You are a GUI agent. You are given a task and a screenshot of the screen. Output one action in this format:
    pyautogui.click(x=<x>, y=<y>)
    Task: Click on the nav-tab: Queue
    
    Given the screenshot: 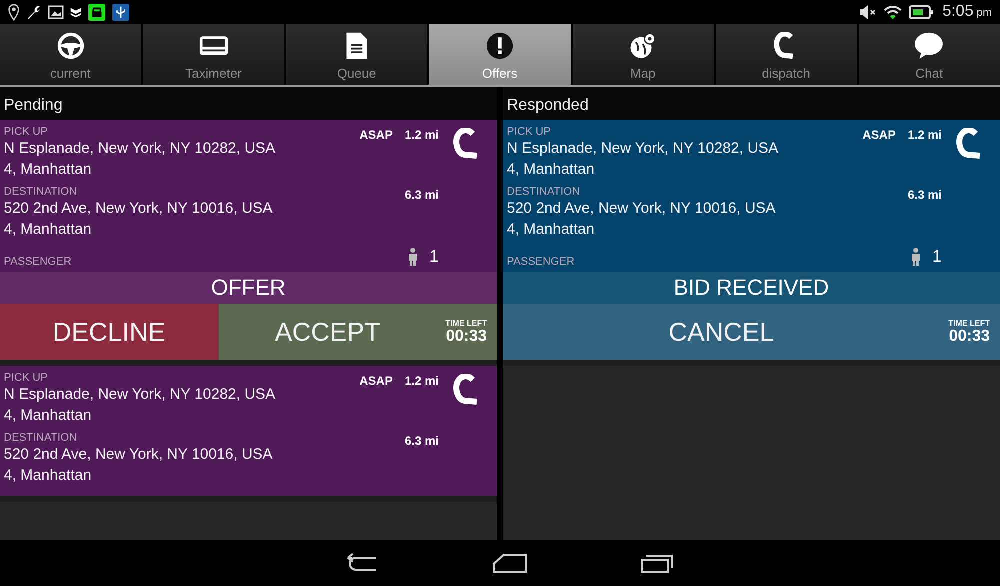 What is the action you would take?
    pyautogui.click(x=357, y=54)
    